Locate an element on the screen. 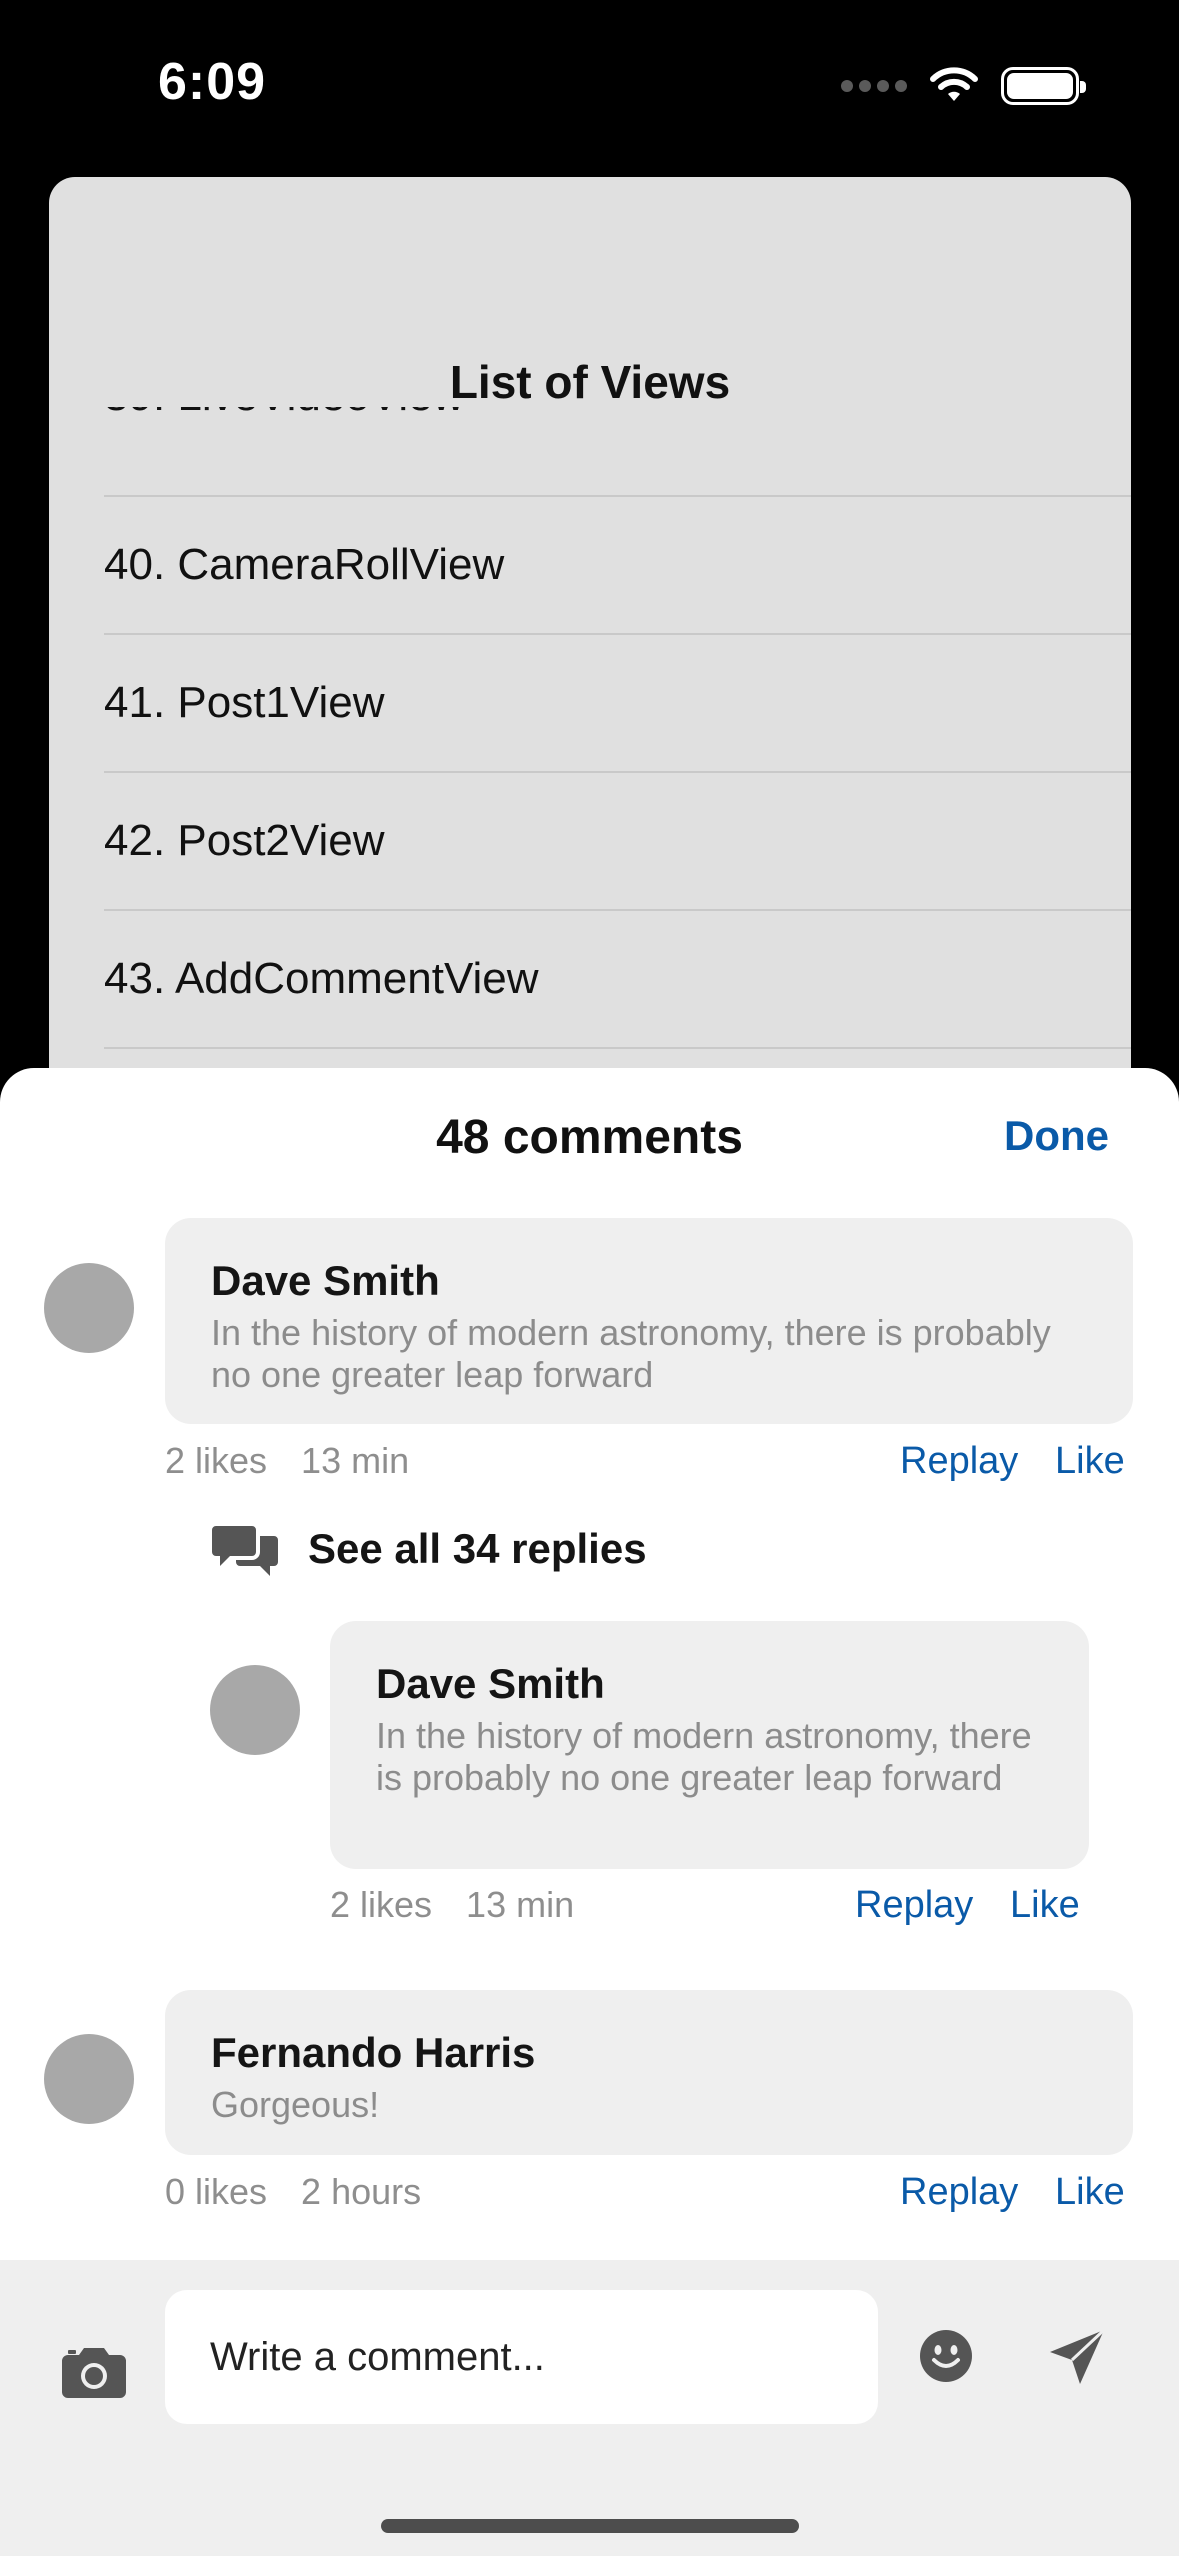 The width and height of the screenshot is (1179, 2556). see-all-replies-label: See all 34 replies is located at coordinates (477, 1548).